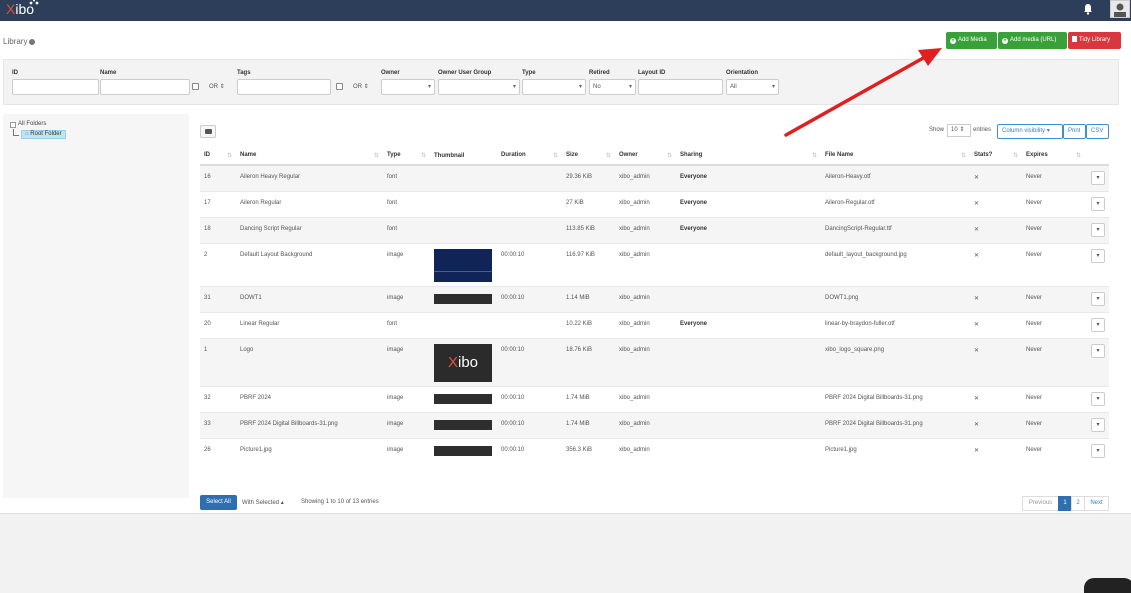 The height and width of the screenshot is (593, 1131). Describe the element at coordinates (895, 156) in the screenshot. I see `column-header: File Name ⇅` at that location.